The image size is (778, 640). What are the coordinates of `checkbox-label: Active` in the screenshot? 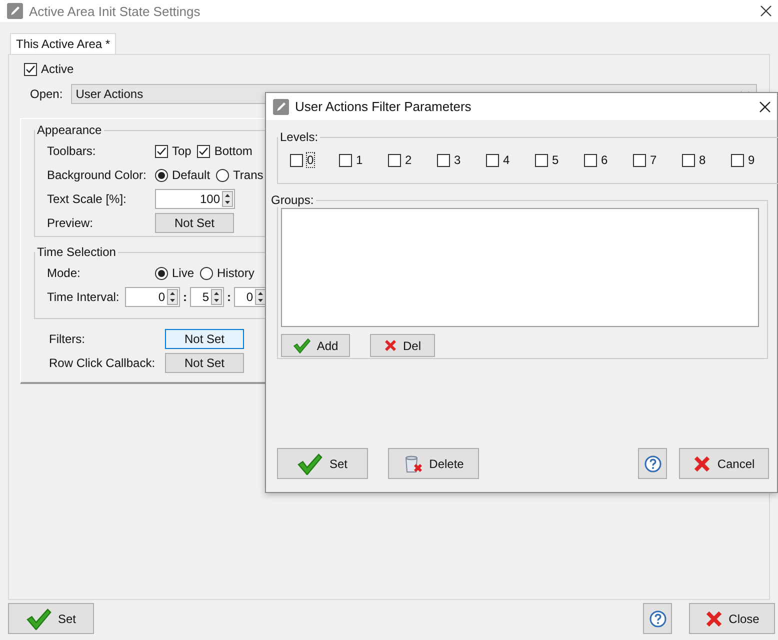 It's located at (57, 69).